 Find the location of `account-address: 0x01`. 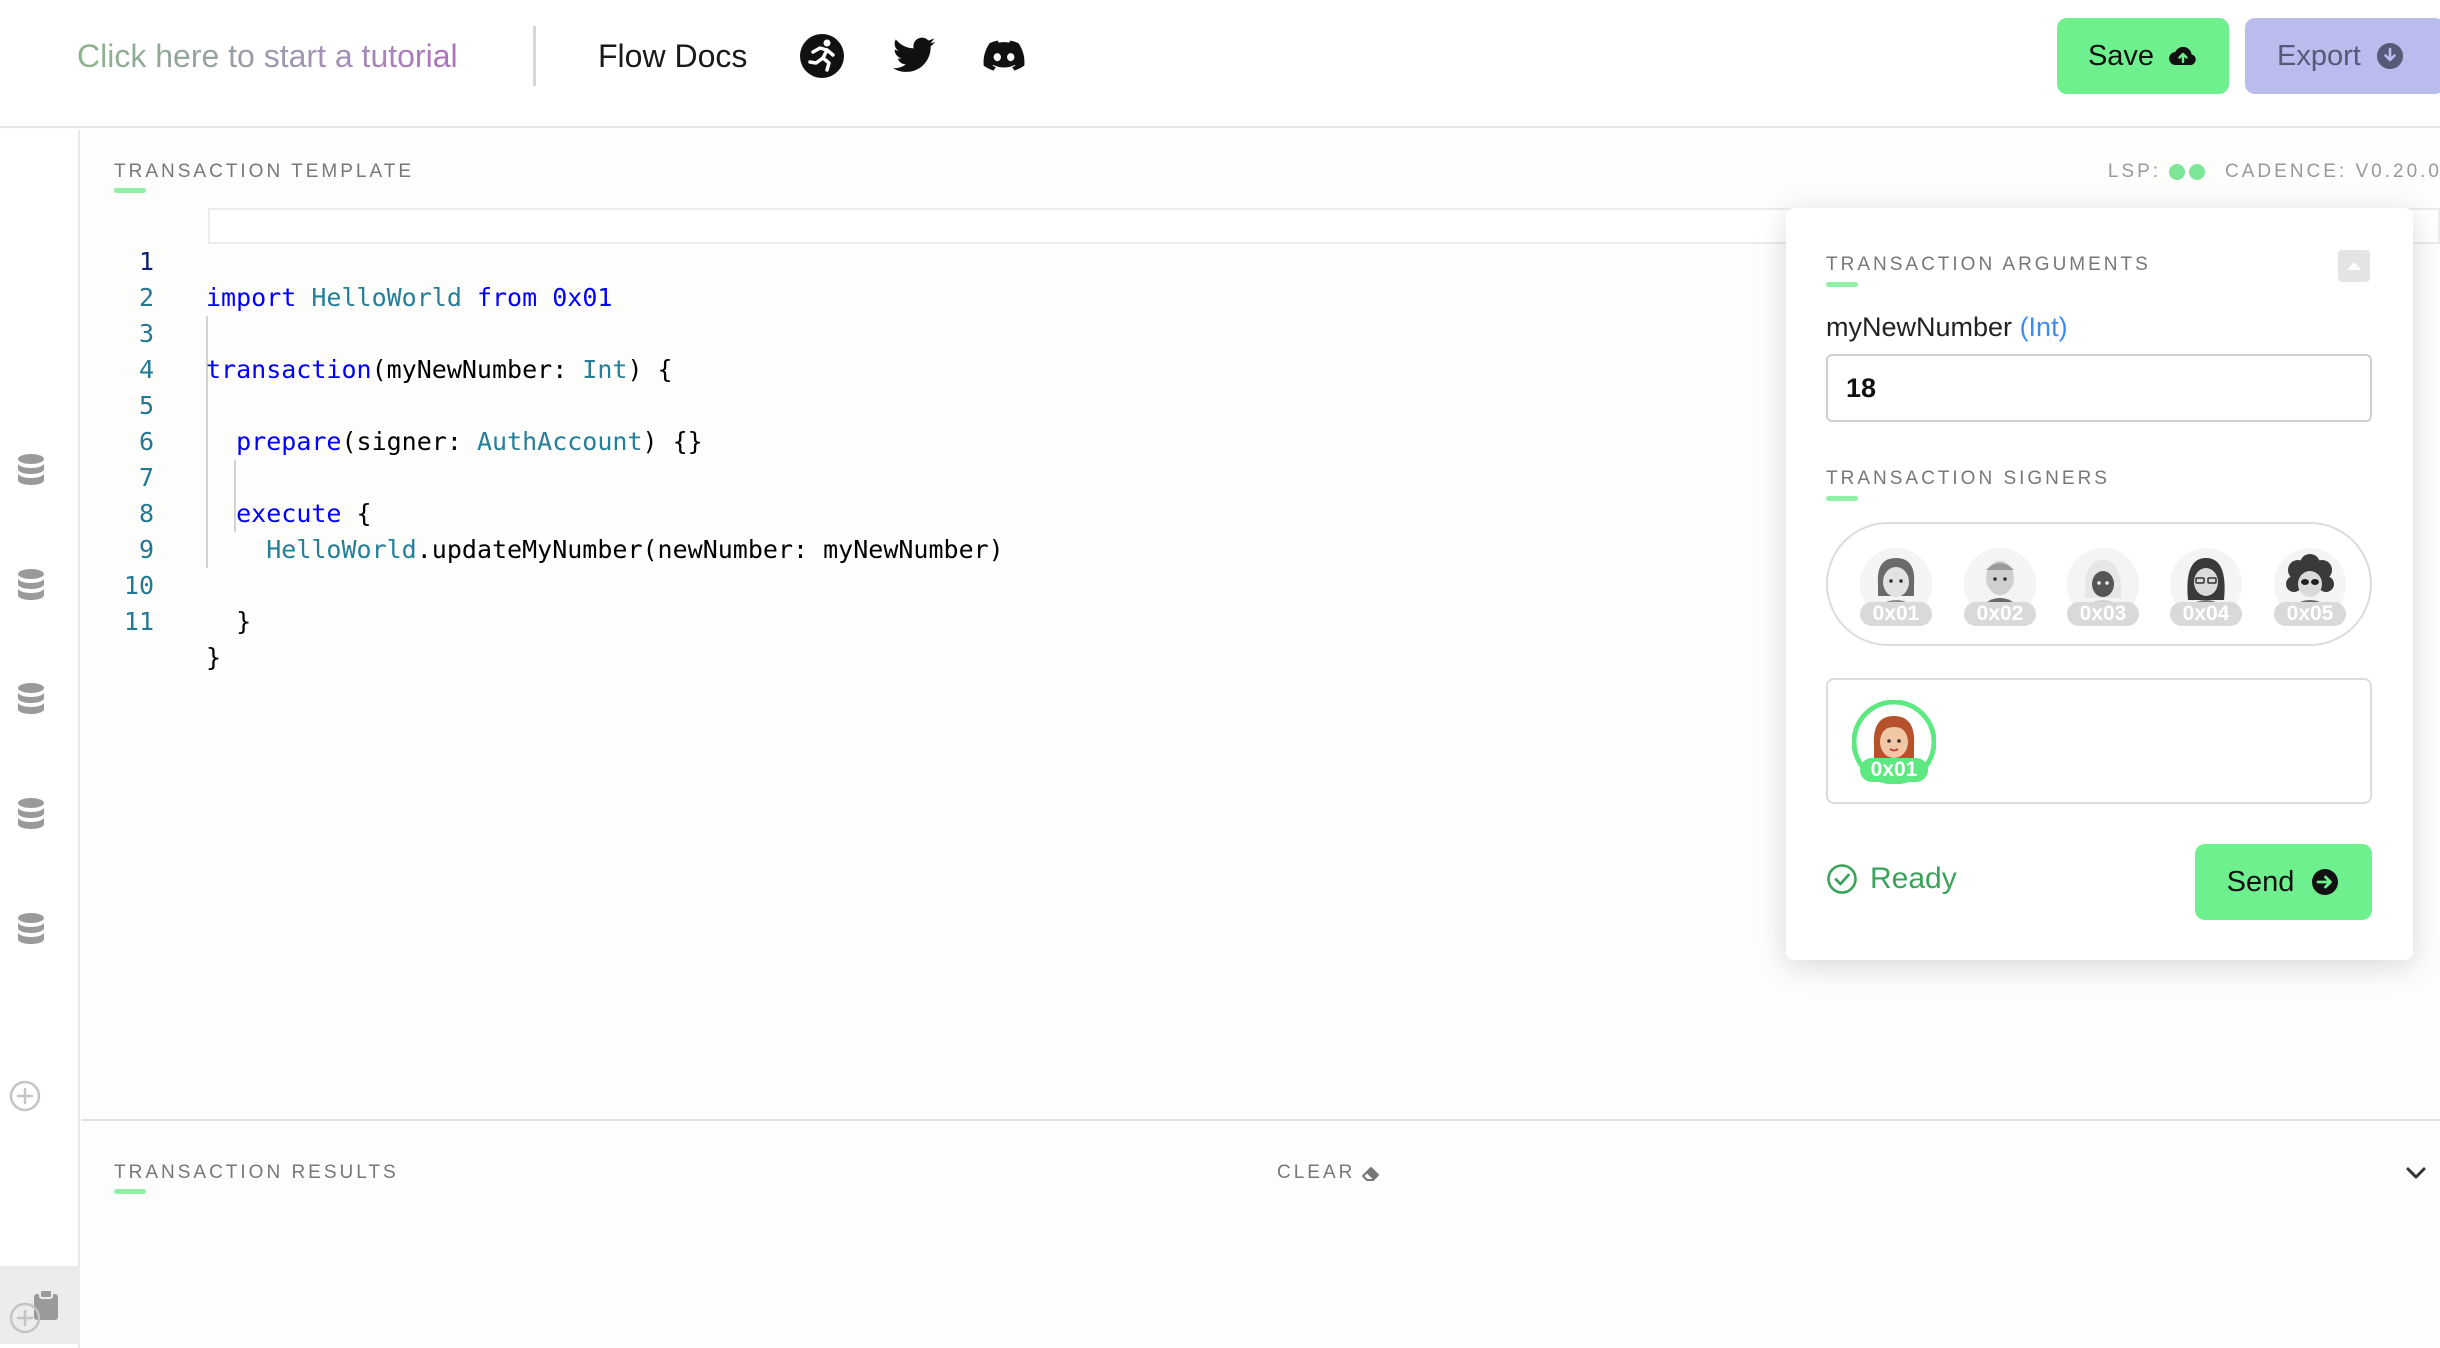

account-address: 0x01 is located at coordinates (1896, 614).